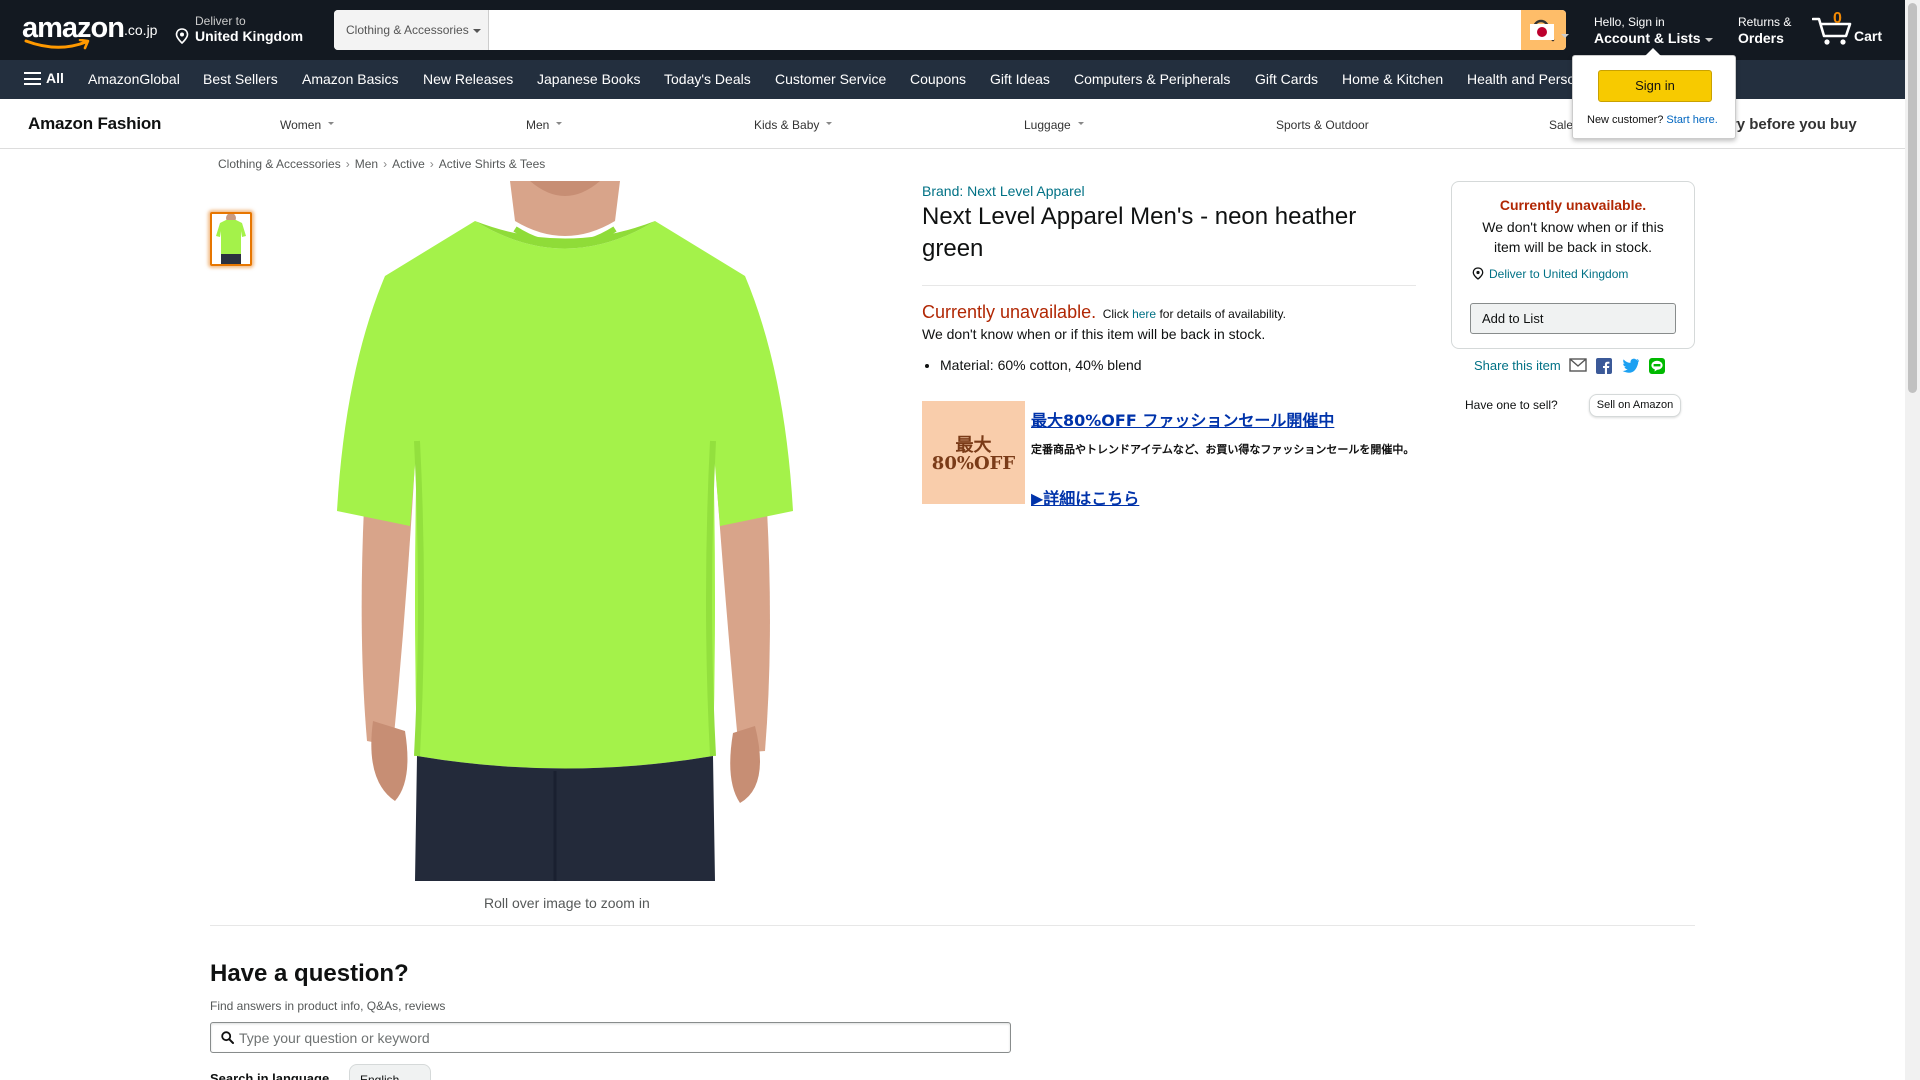  I want to click on search-bar: Clothing & Accessories, so click(950, 30).